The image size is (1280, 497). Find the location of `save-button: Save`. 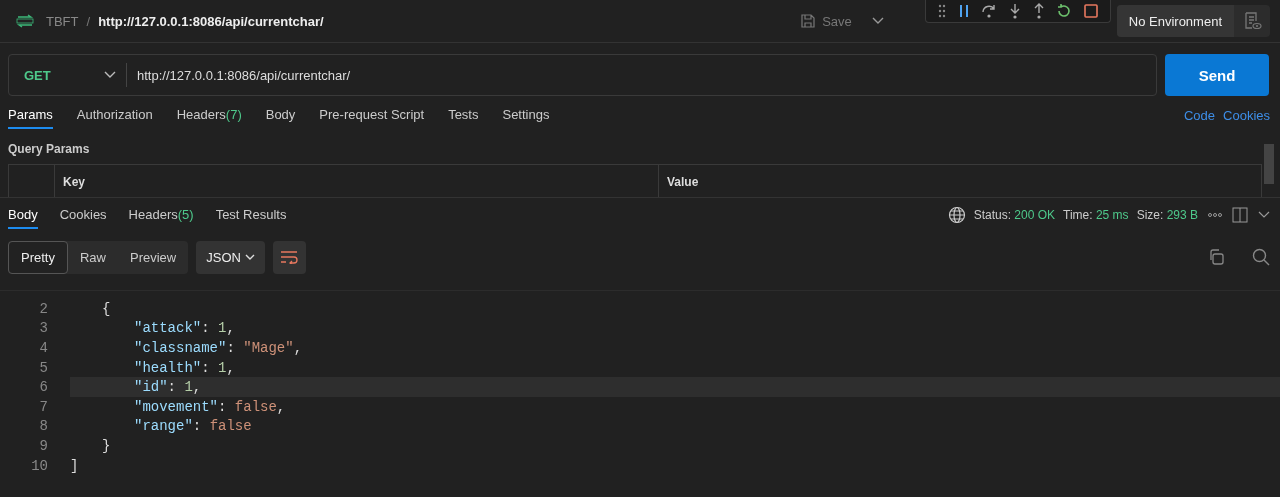

save-button: Save is located at coordinates (826, 21).